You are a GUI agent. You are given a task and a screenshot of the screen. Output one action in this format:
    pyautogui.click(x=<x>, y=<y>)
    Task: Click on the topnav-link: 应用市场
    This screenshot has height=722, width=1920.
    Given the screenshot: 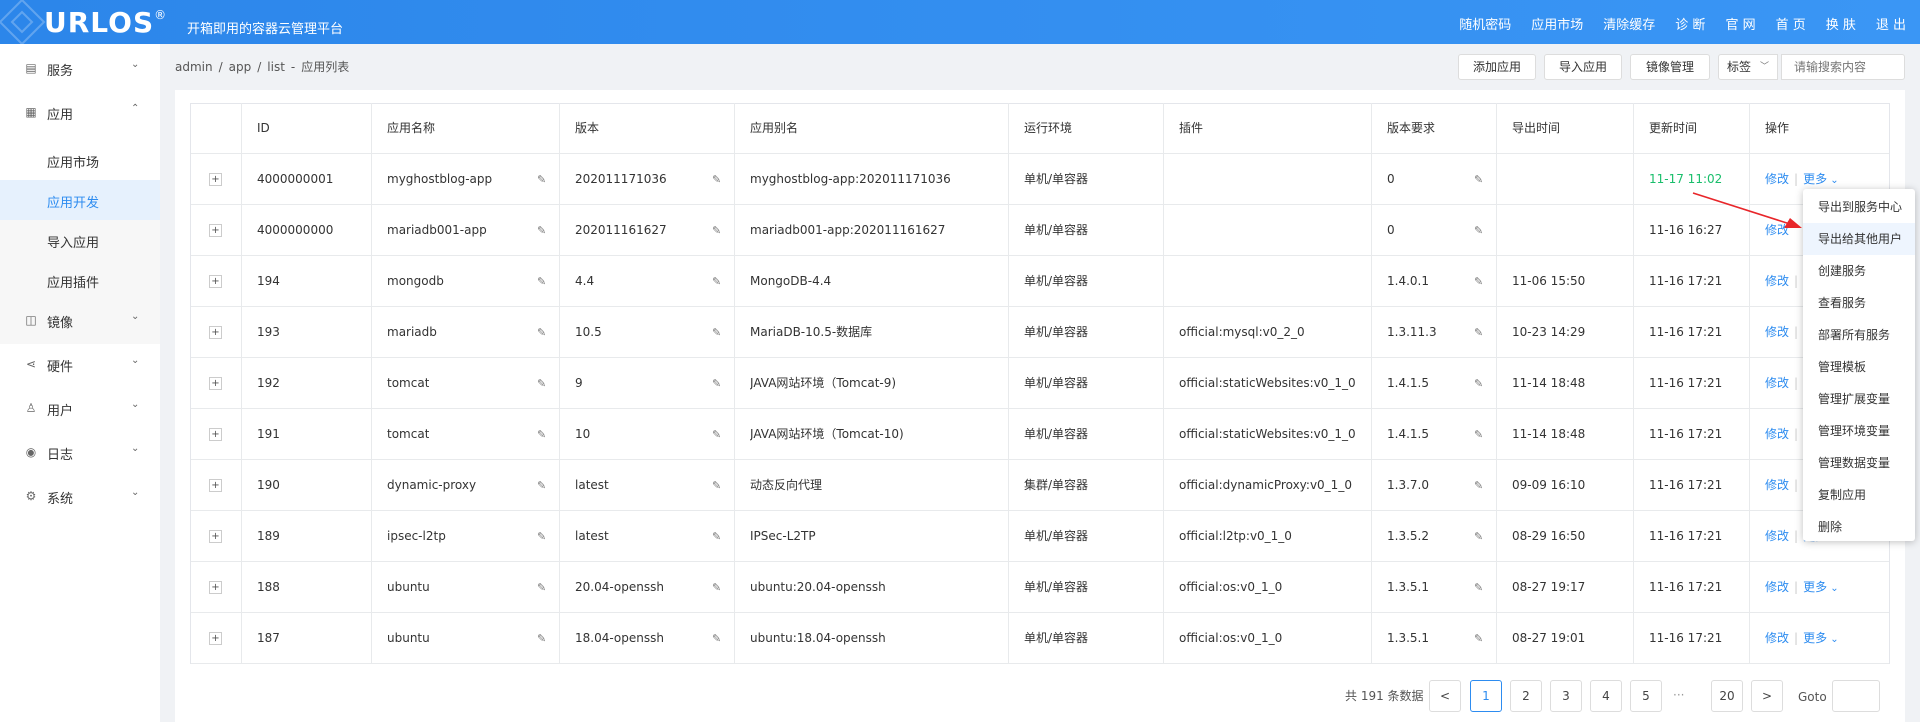 What is the action you would take?
    pyautogui.click(x=1557, y=23)
    